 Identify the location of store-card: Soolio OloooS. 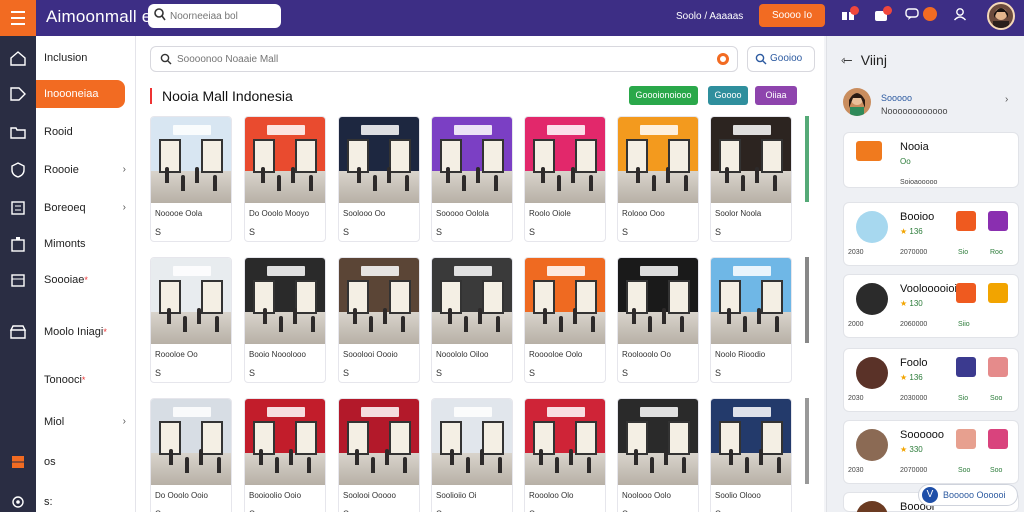
(751, 455).